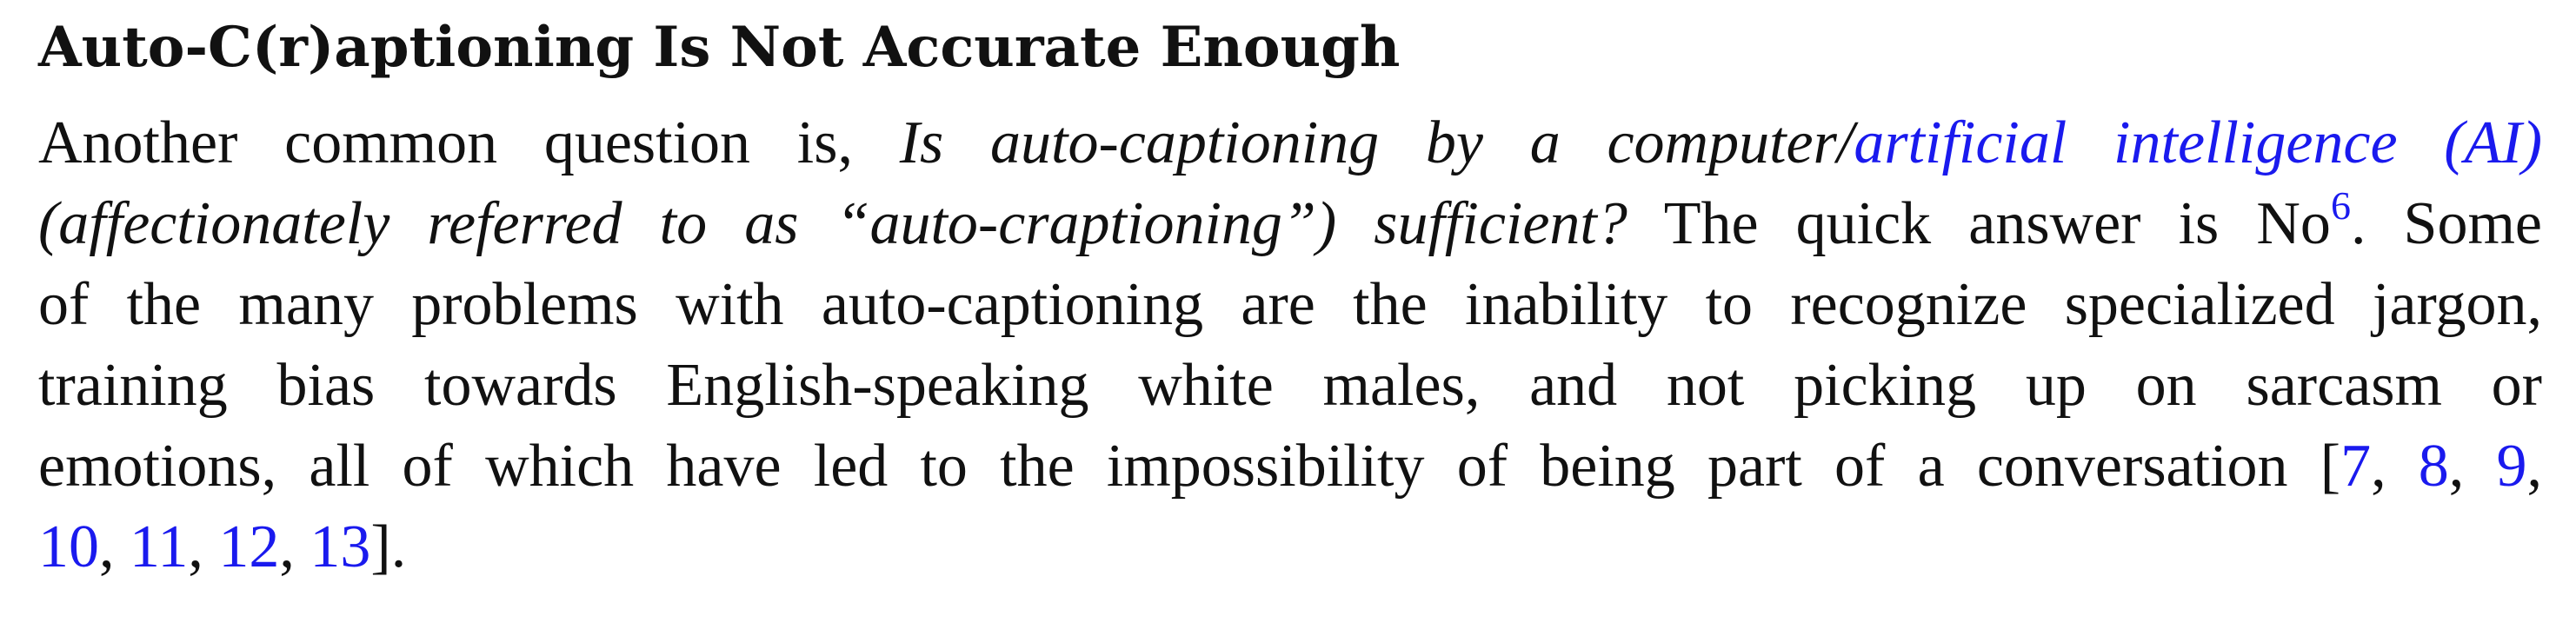  I want to click on question-text-part1: Is auto-captioning by a computer/, so click(1376, 142).